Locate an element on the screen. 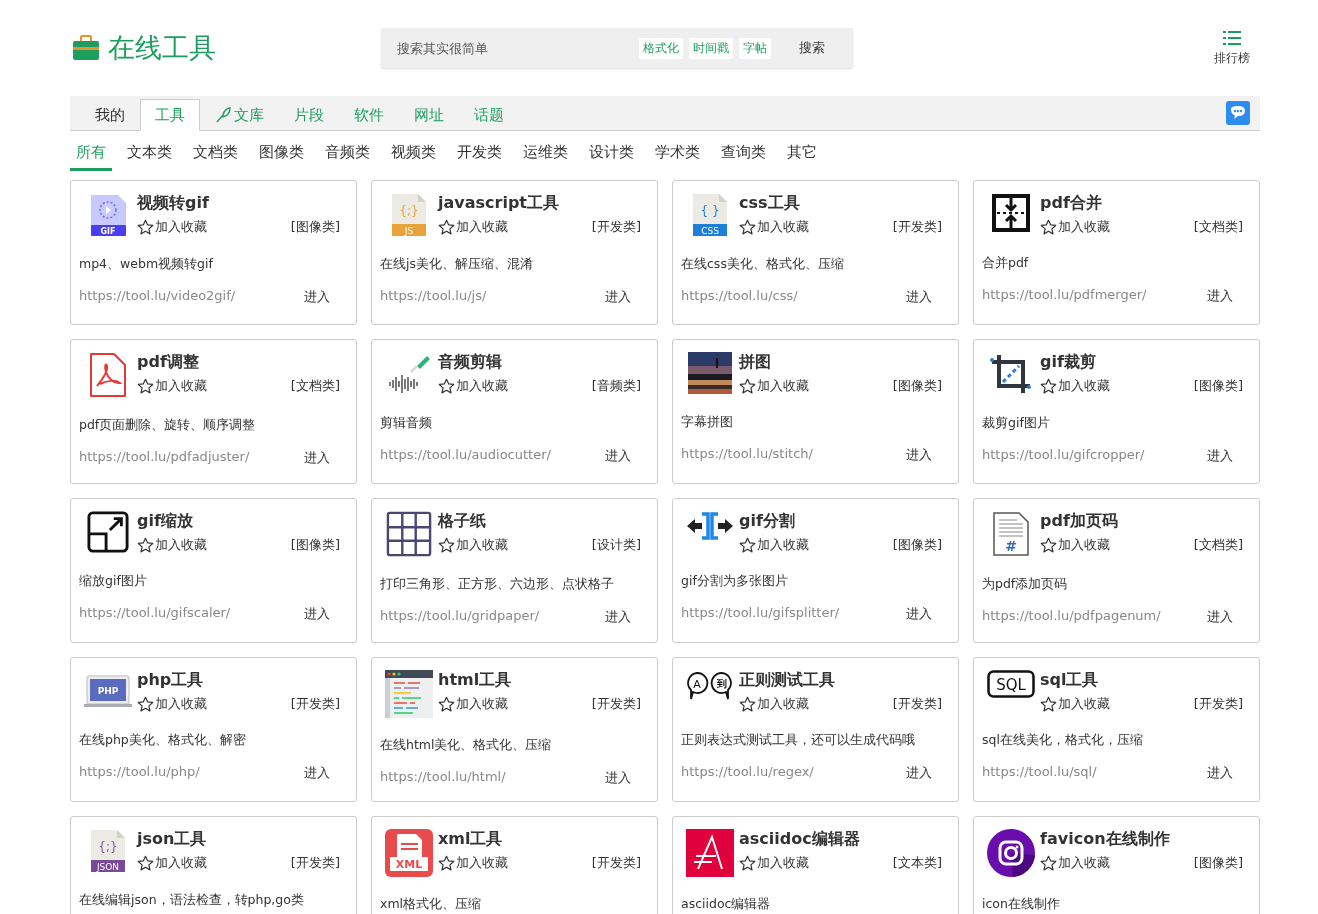  document-hash-icon: # is located at coordinates (1011, 534).